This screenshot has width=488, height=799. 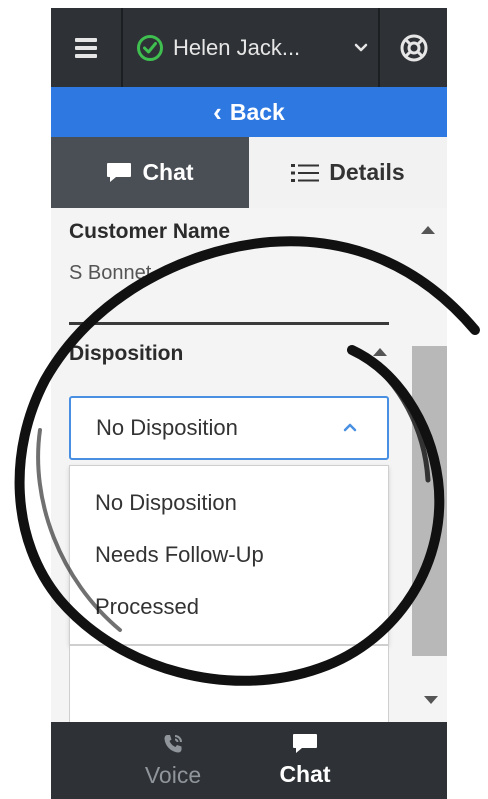 I want to click on tab-details-label: Details, so click(x=367, y=172).